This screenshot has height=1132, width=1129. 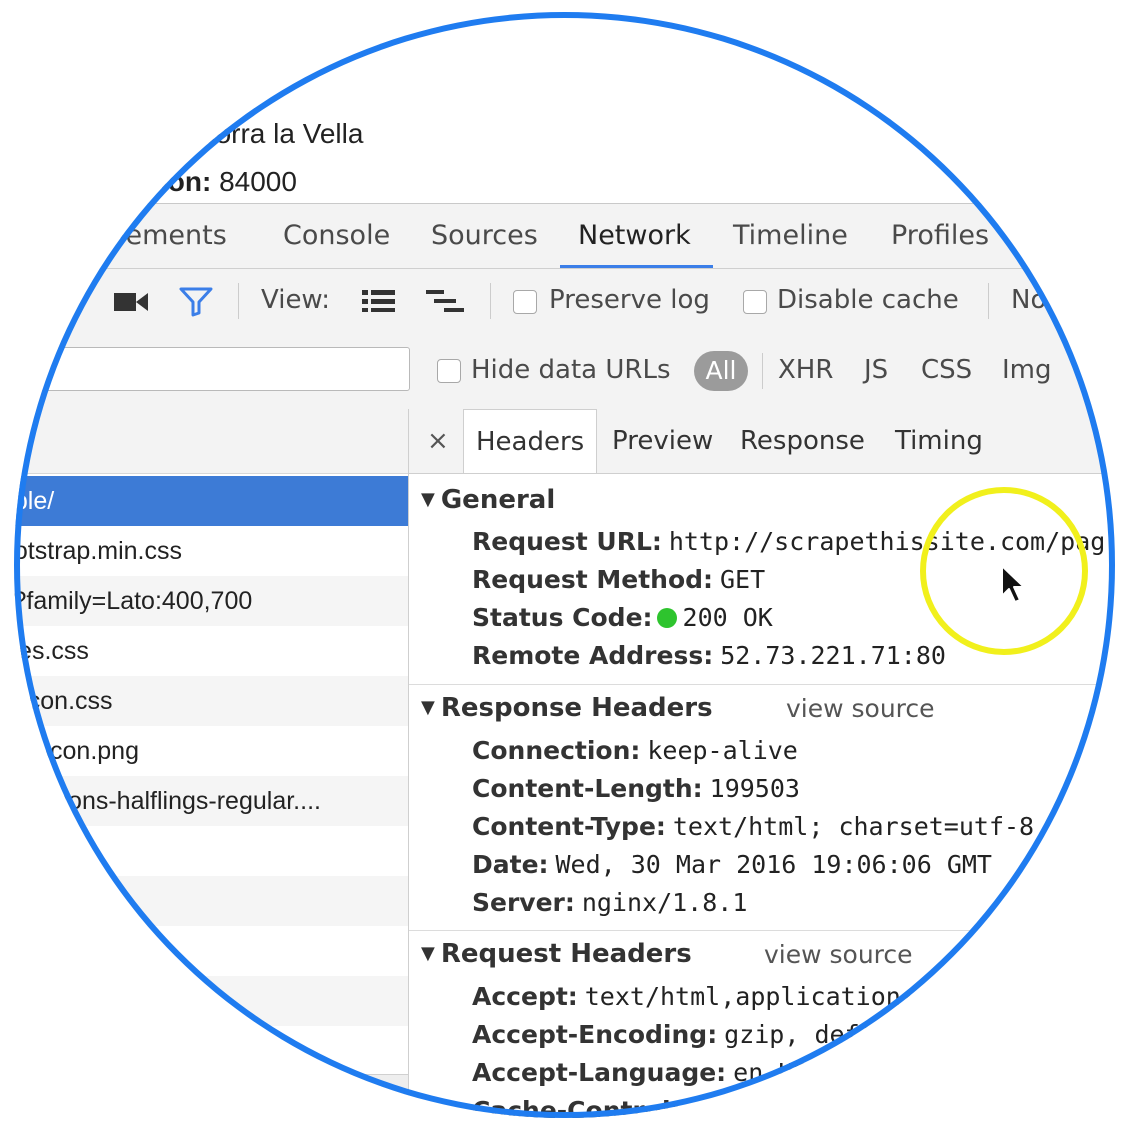 What do you see at coordinates (587, 788) in the screenshot?
I see `header-key: Content-Length:` at bounding box center [587, 788].